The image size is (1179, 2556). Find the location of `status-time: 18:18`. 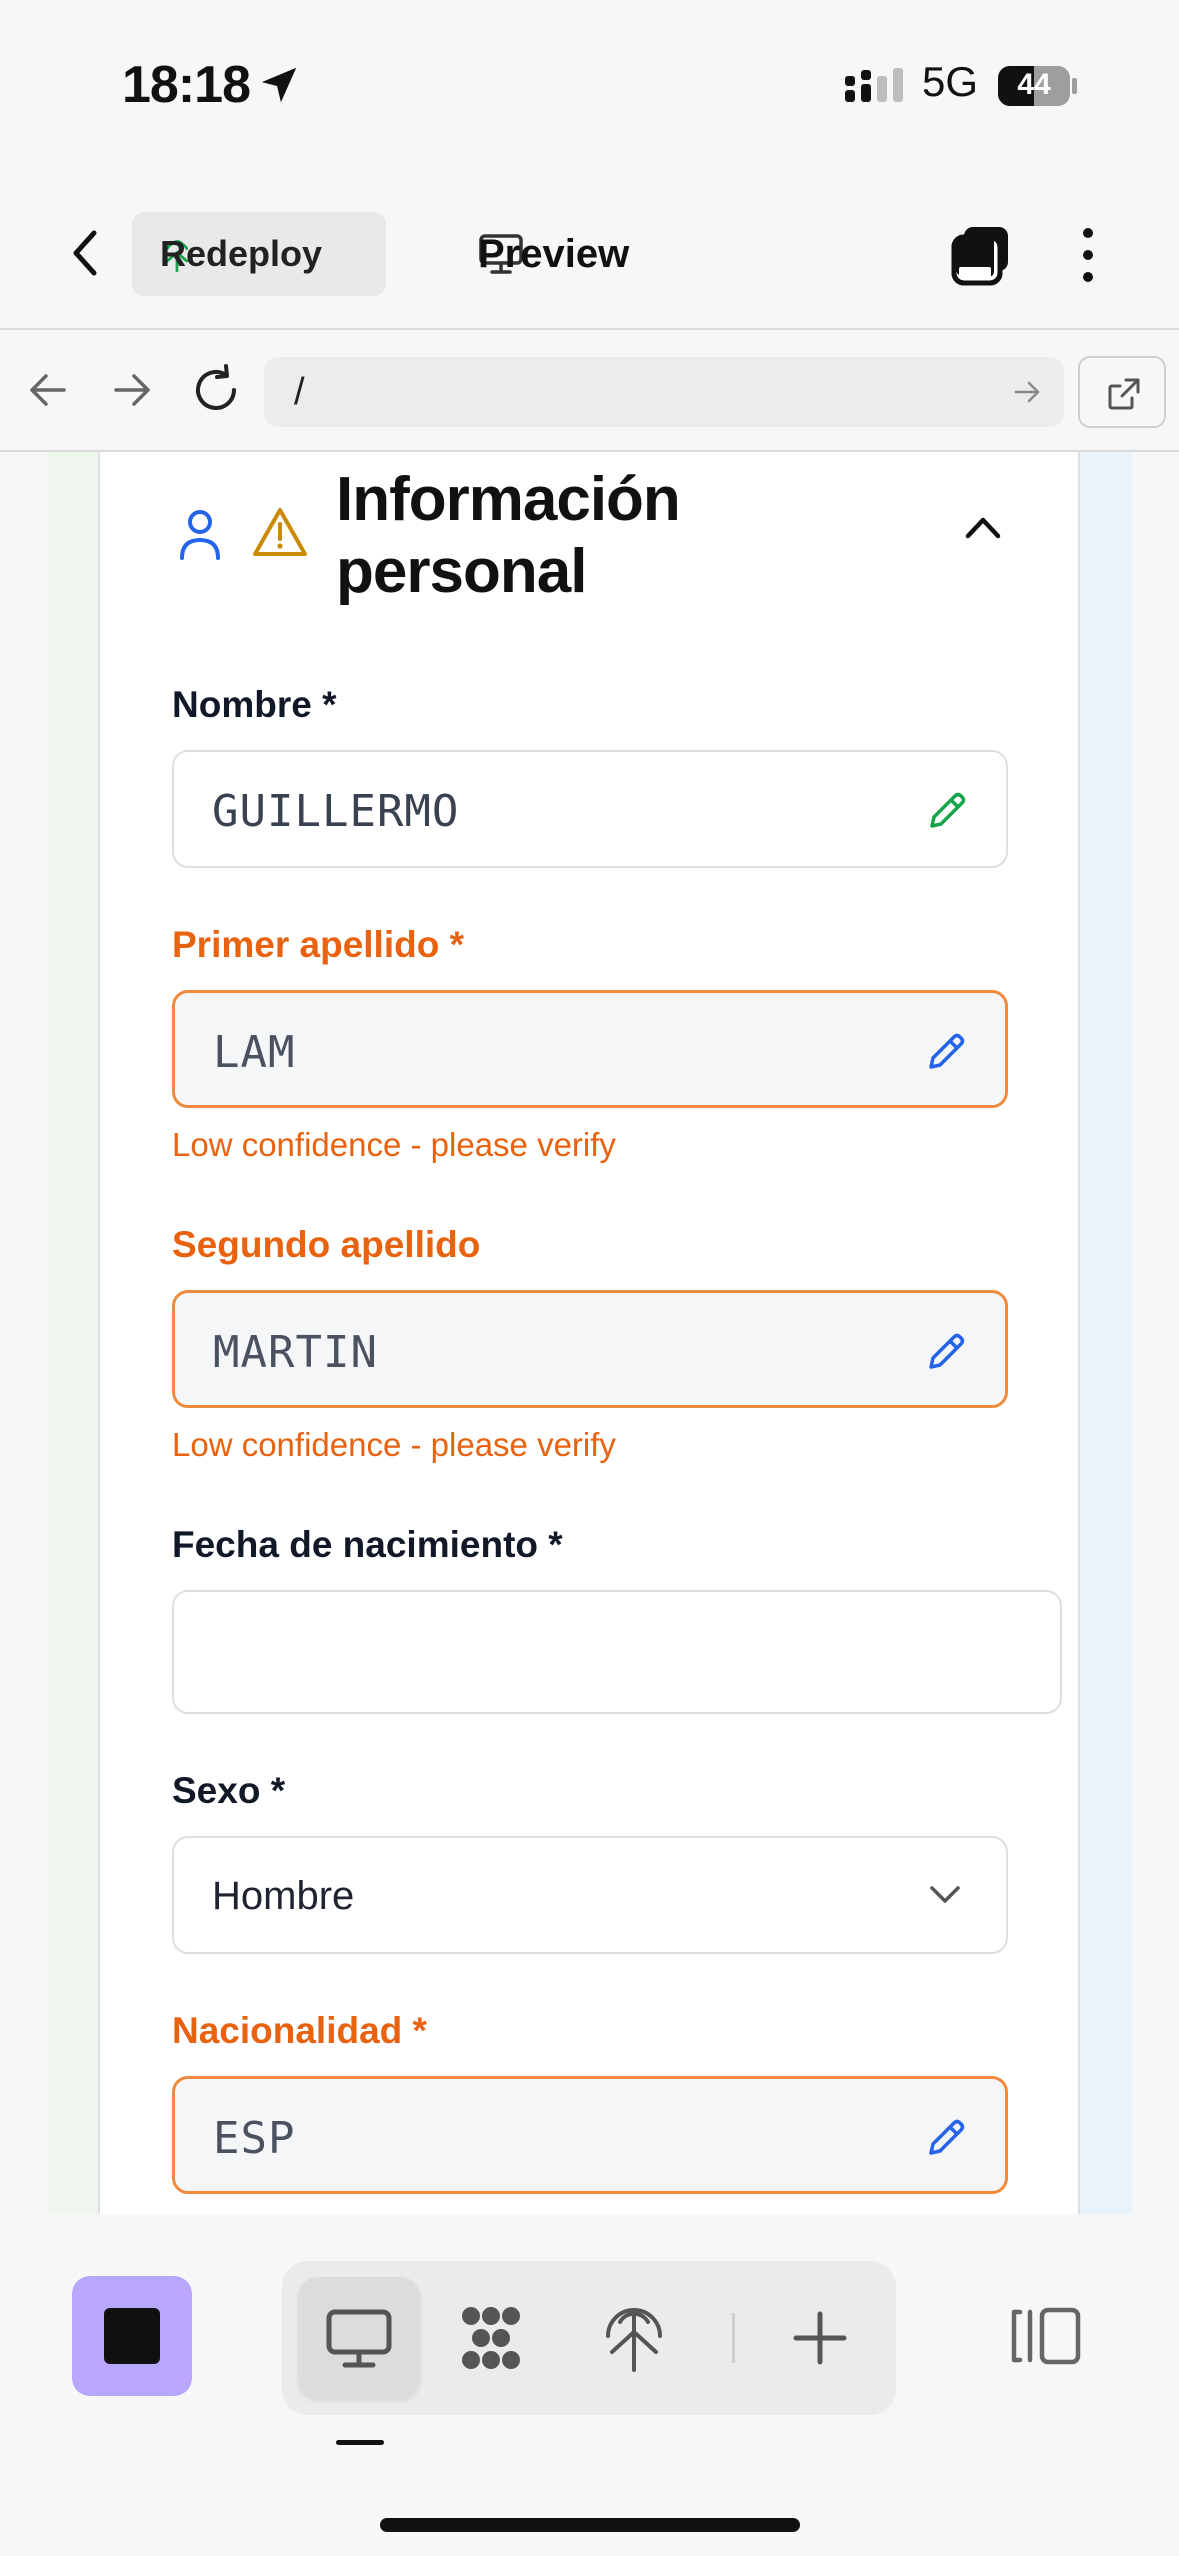

status-time: 18:18 is located at coordinates (186, 85).